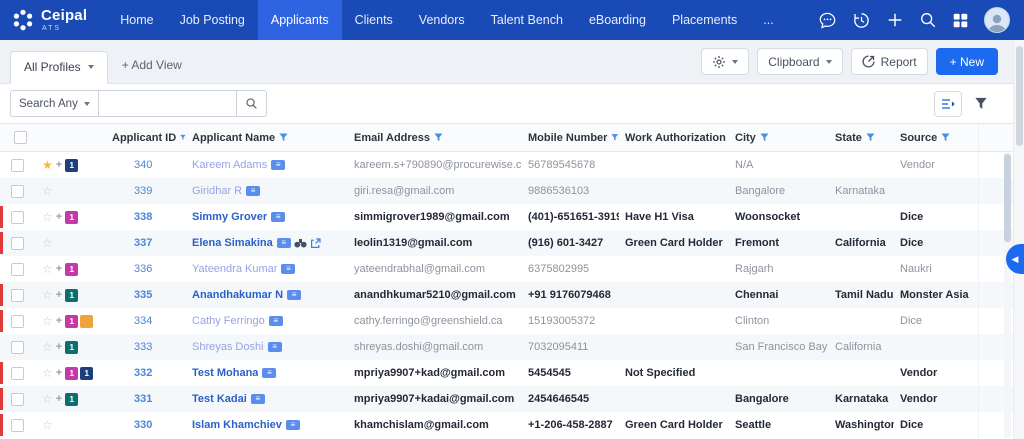  Describe the element at coordinates (960, 20) in the screenshot. I see `apps-grid-icon` at that location.